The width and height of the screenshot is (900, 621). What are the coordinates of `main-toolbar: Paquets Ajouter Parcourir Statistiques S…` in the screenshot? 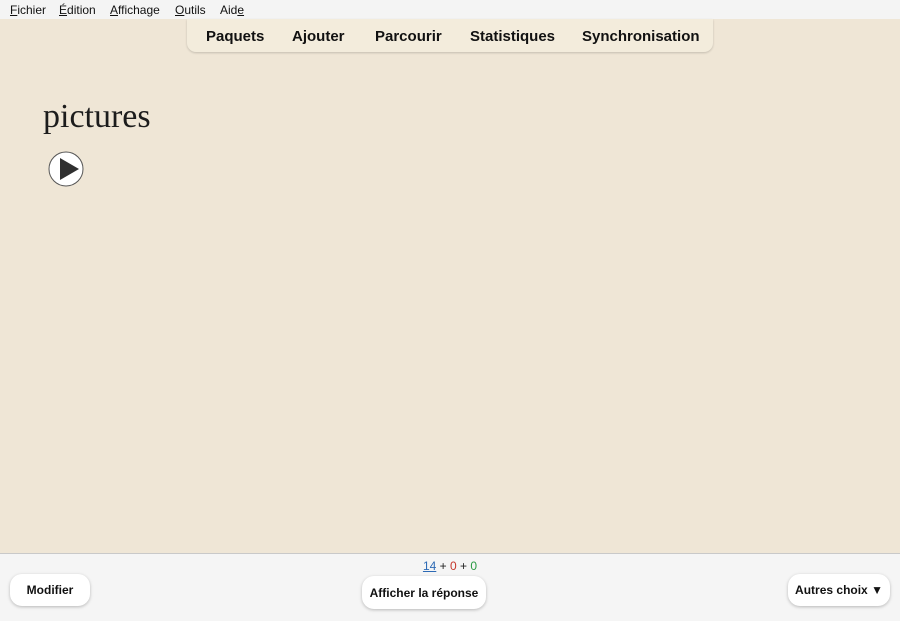 It's located at (450, 35).